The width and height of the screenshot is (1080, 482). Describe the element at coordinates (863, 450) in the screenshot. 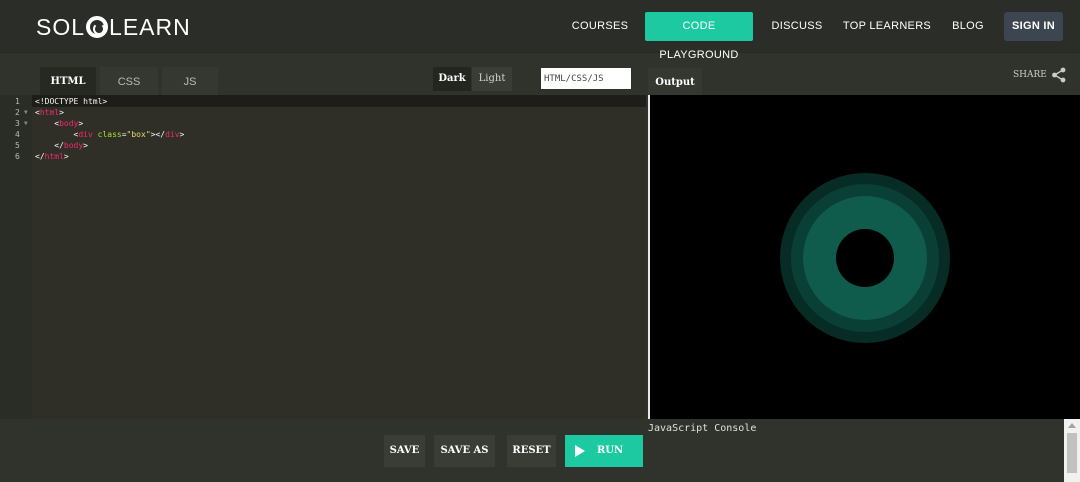

I see `javascript-console: JavaScript Console` at that location.